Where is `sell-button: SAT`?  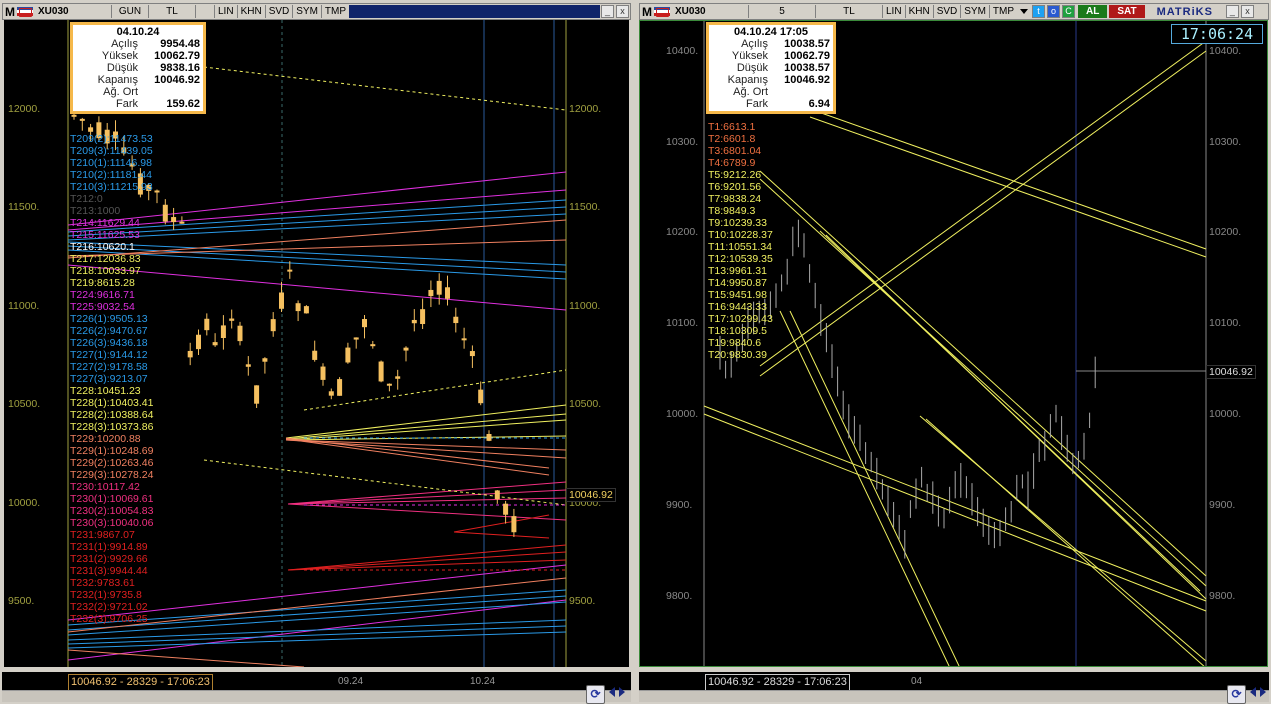 sell-button: SAT is located at coordinates (1127, 11).